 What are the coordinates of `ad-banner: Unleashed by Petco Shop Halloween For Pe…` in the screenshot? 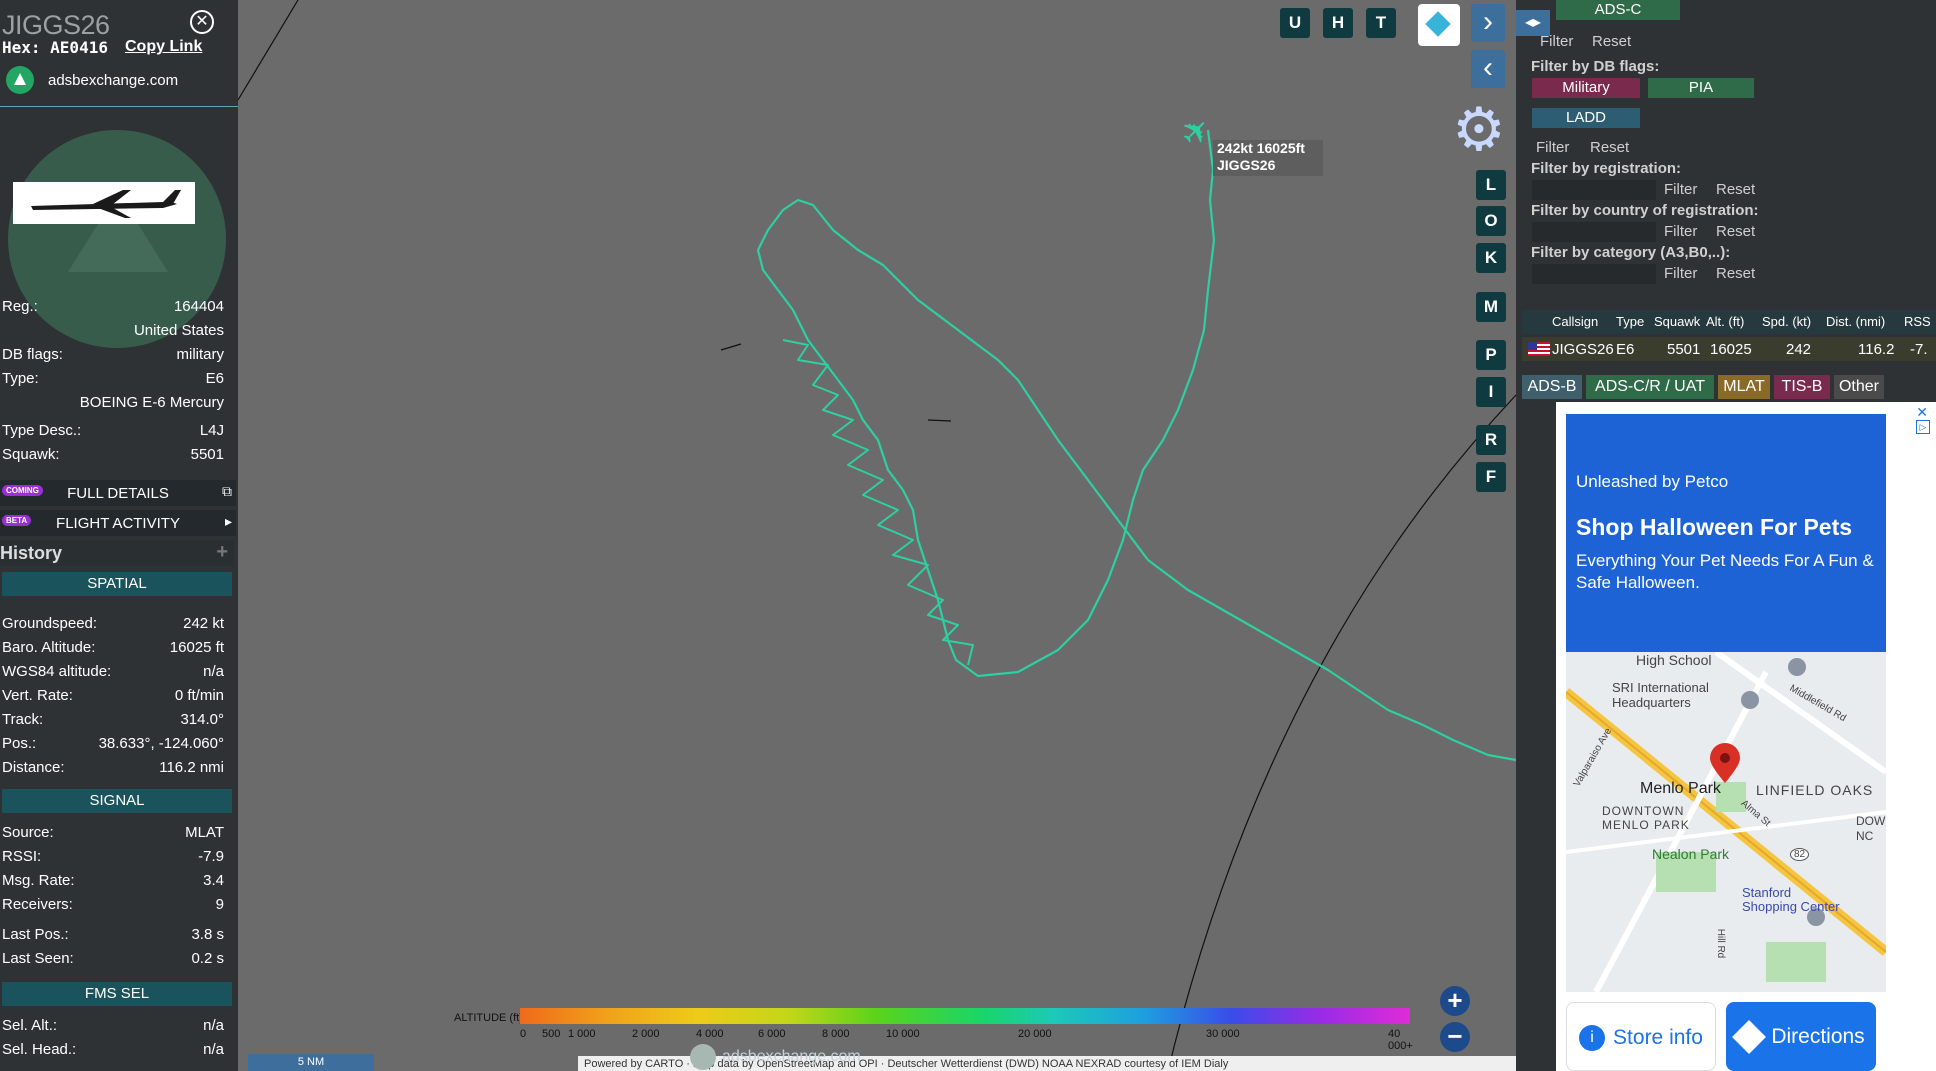 It's located at (1726, 533).